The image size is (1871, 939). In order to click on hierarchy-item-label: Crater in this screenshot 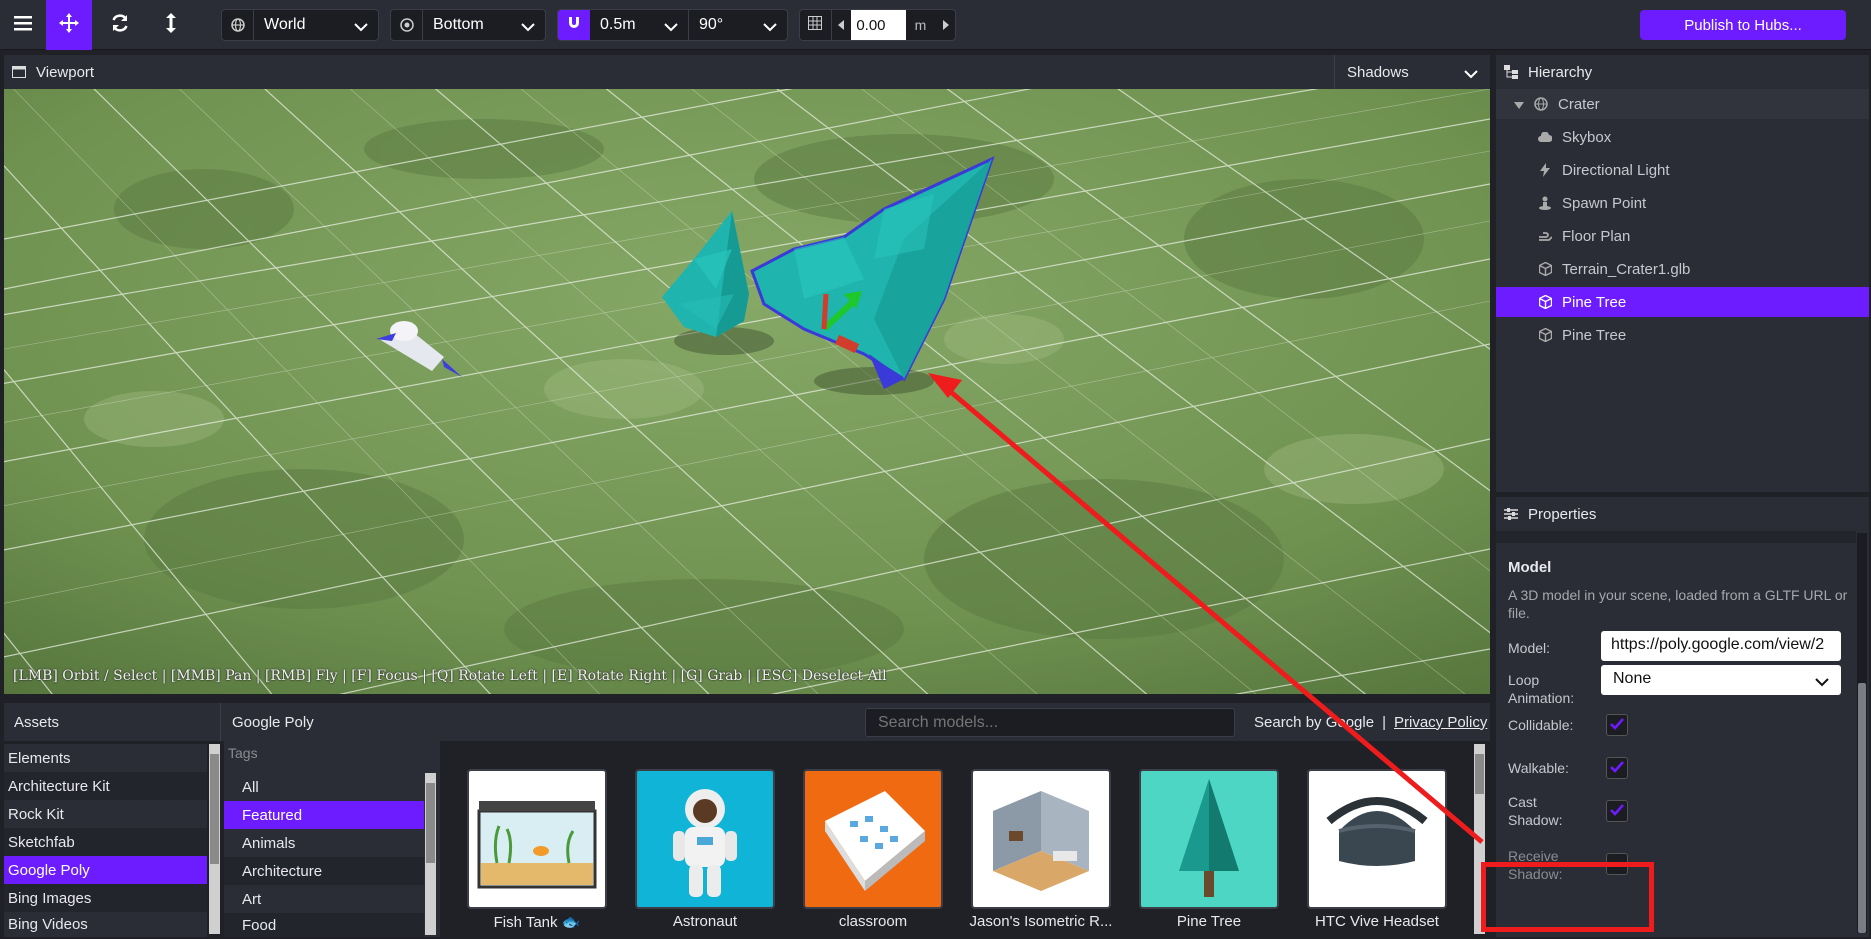, I will do `click(1579, 104)`.